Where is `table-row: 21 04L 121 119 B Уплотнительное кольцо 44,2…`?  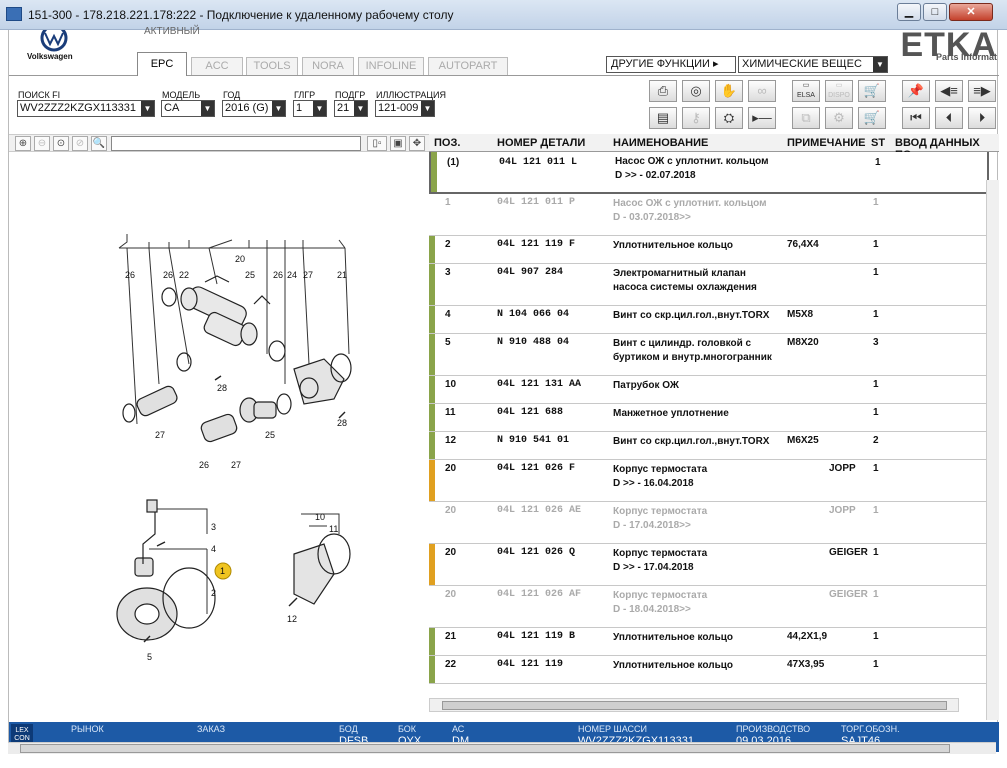
table-row: 21 04L 121 119 B Уплотнительное кольцо 44,2… is located at coordinates (709, 642).